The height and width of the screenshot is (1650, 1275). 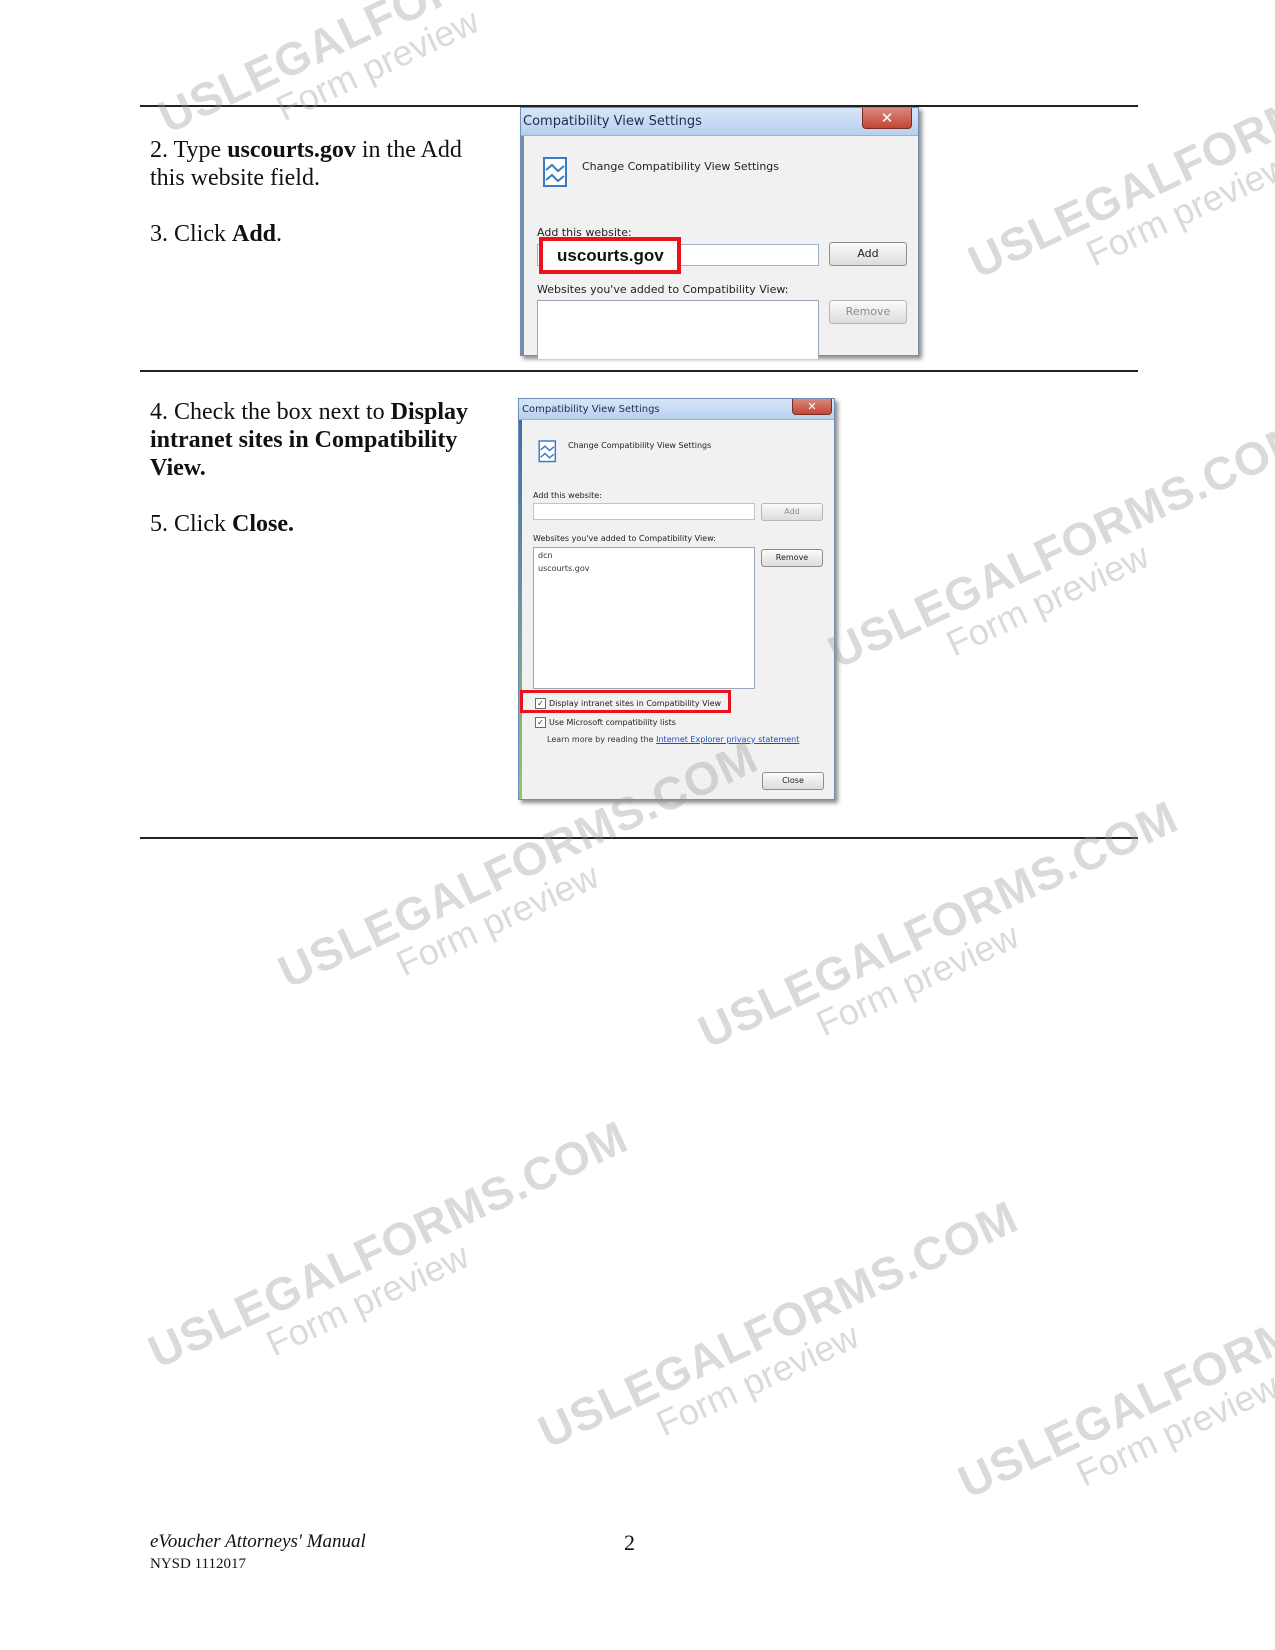 I want to click on highlight-intranet-checkbox, so click(x=625, y=701).